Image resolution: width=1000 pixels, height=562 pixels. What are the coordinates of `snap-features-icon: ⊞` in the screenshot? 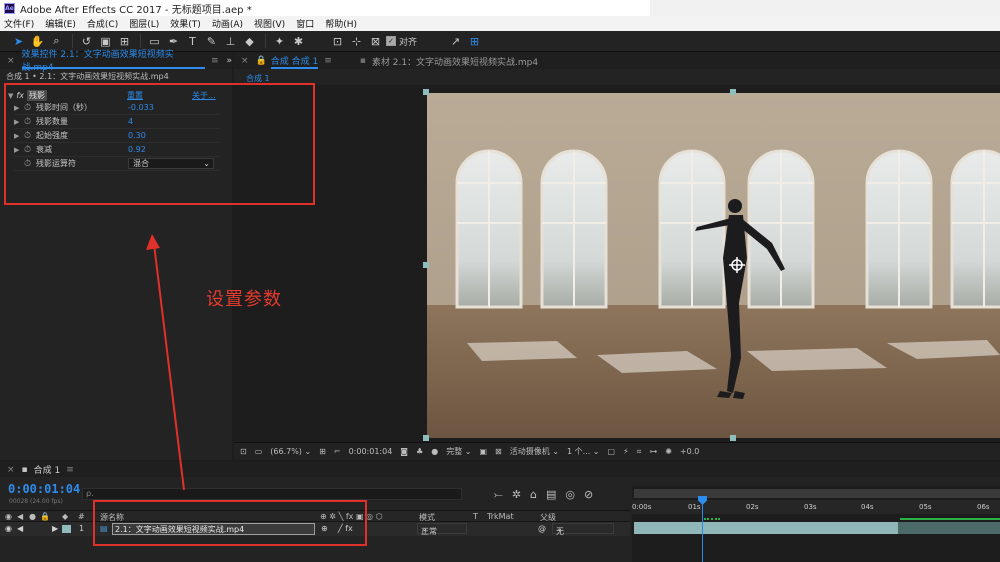 It's located at (474, 41).